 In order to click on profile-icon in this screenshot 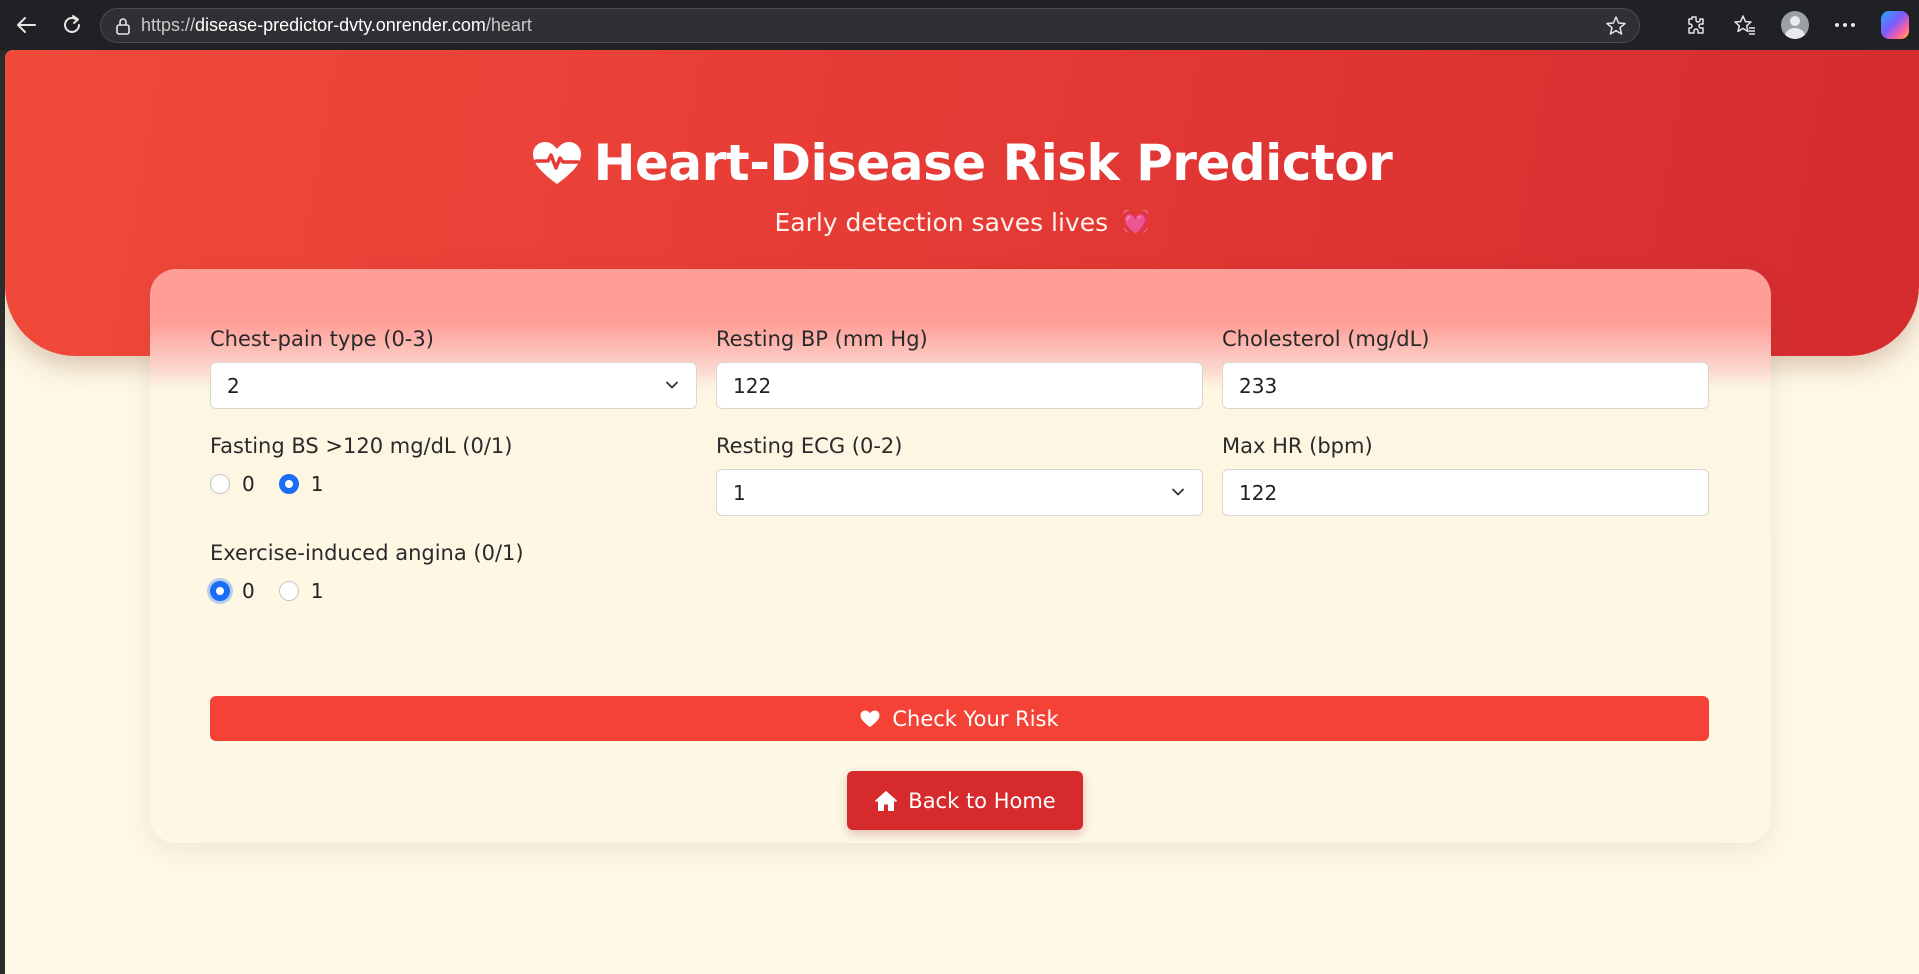, I will do `click(1795, 25)`.